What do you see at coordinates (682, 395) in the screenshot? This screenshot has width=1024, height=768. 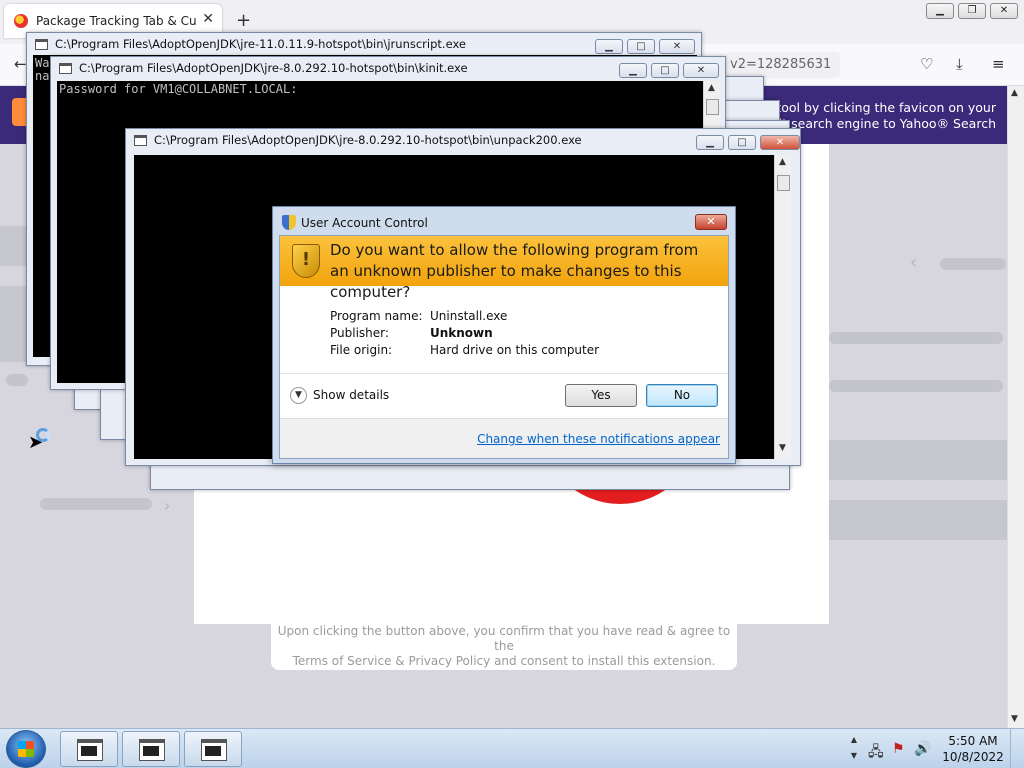 I see `no-button: No` at bounding box center [682, 395].